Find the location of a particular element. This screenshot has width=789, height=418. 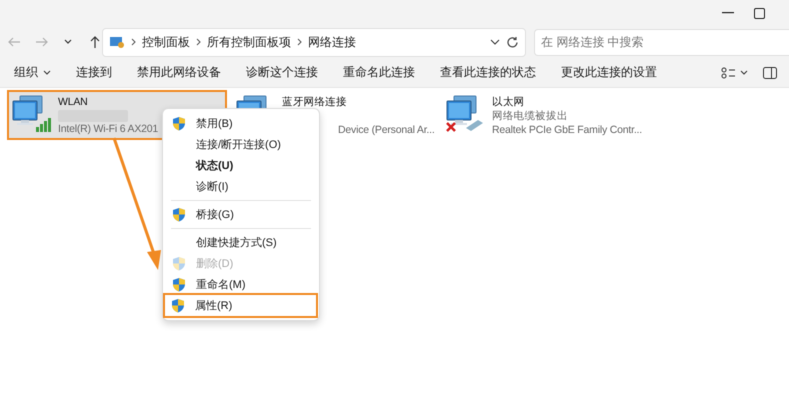

menu-item: 重命名(M) is located at coordinates (241, 284).